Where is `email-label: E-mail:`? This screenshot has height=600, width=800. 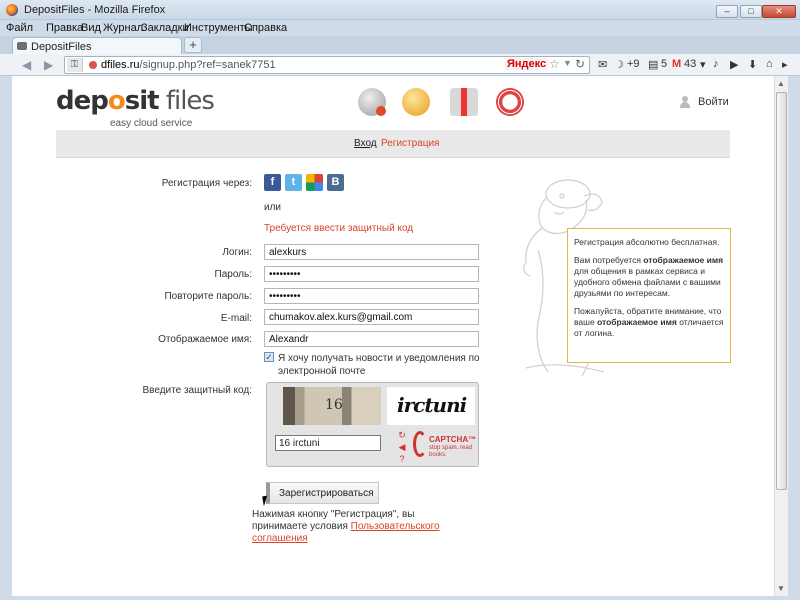
email-label: E-mail: is located at coordinates (236, 318).